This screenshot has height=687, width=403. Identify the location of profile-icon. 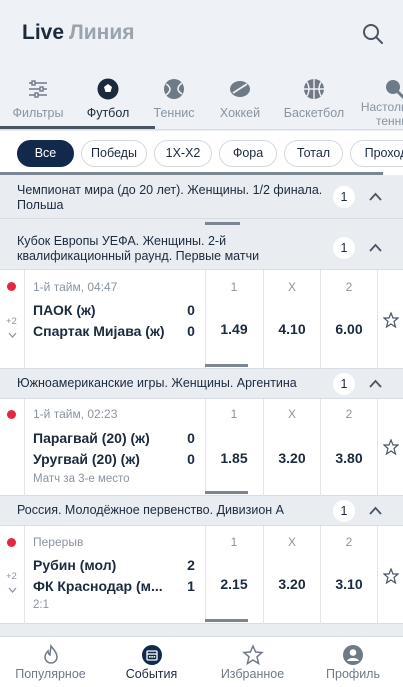
(353, 655).